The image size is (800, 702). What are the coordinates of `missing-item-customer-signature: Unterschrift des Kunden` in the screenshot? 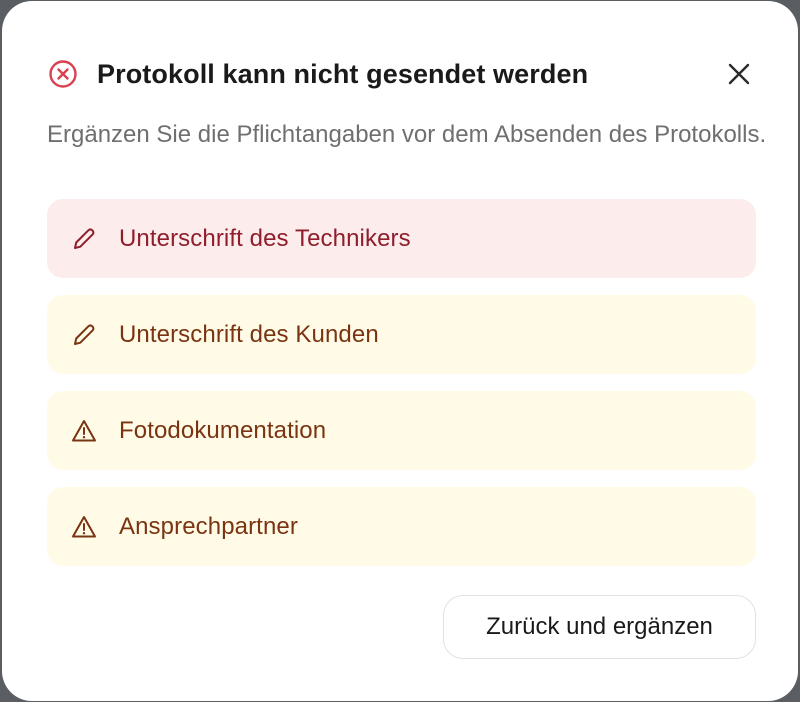 It's located at (401, 334).